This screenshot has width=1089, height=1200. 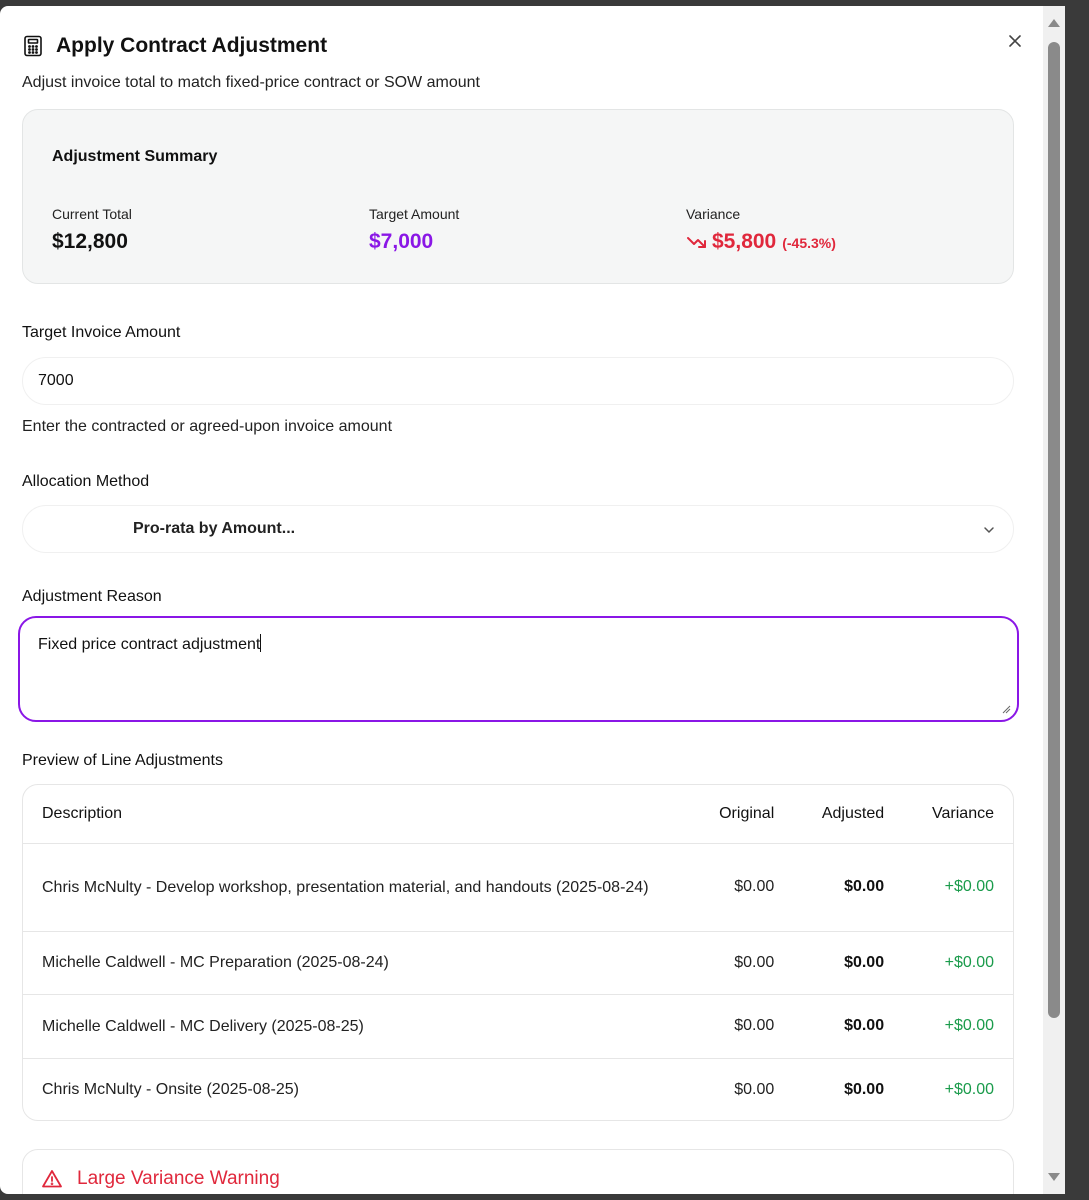 I want to click on current-total-stat: Current Total $12,800, so click(x=92, y=230).